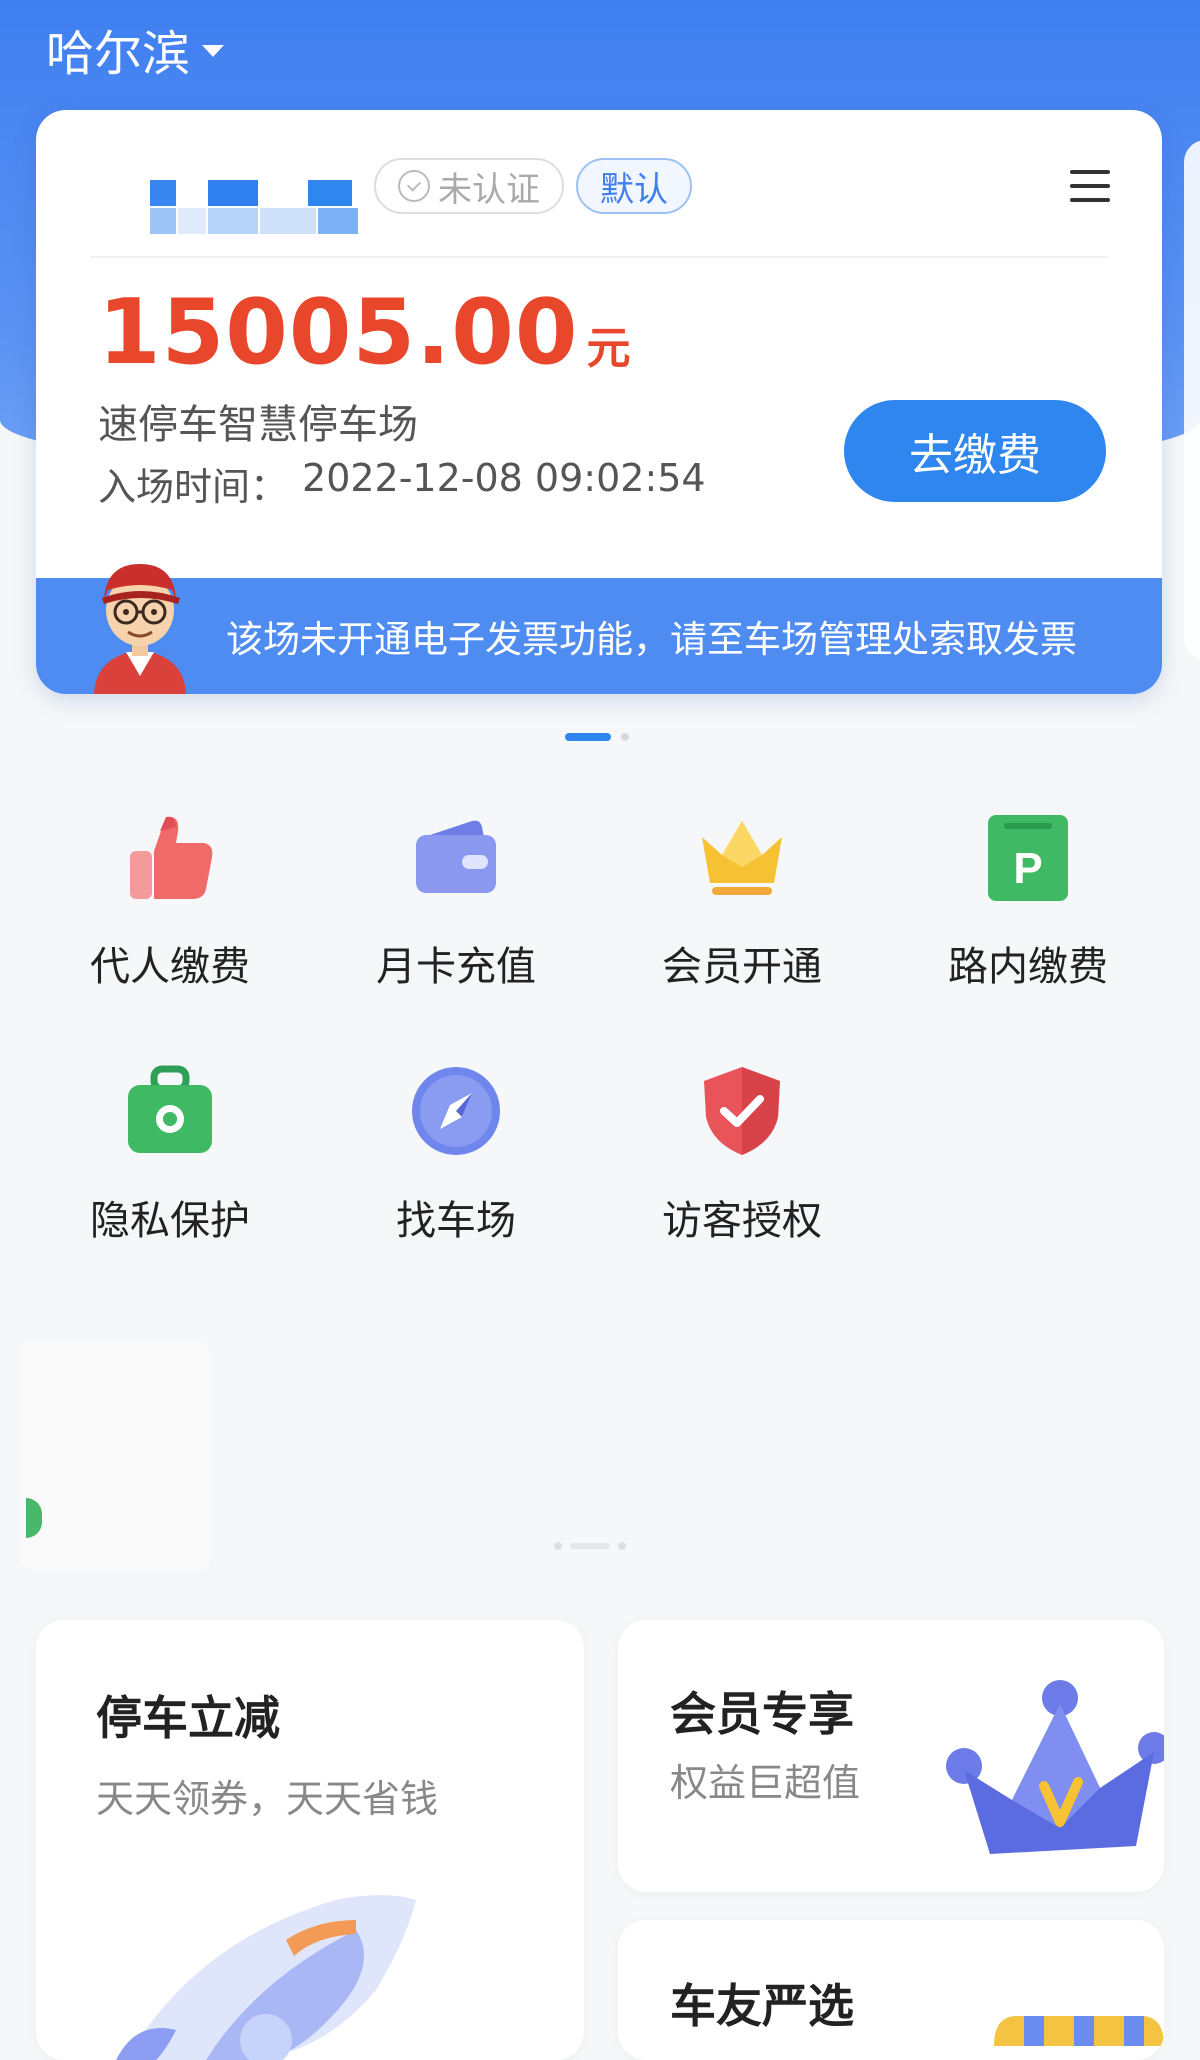  What do you see at coordinates (489, 189) in the screenshot?
I see `verify-status-label: 未认证` at bounding box center [489, 189].